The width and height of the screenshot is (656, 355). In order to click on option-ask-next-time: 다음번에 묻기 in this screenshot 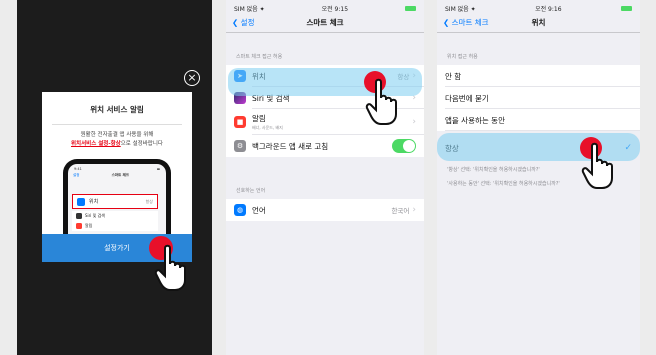, I will do `click(538, 98)`.